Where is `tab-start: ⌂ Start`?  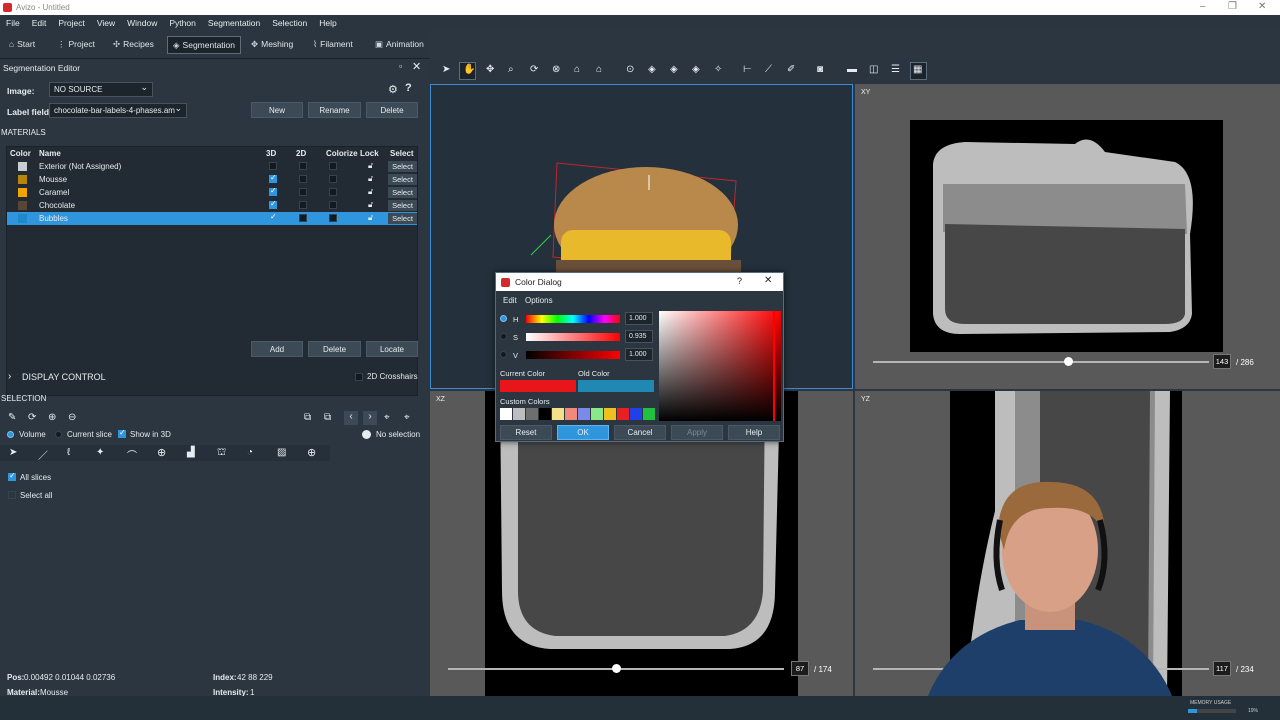 tab-start: ⌂ Start is located at coordinates (22, 45).